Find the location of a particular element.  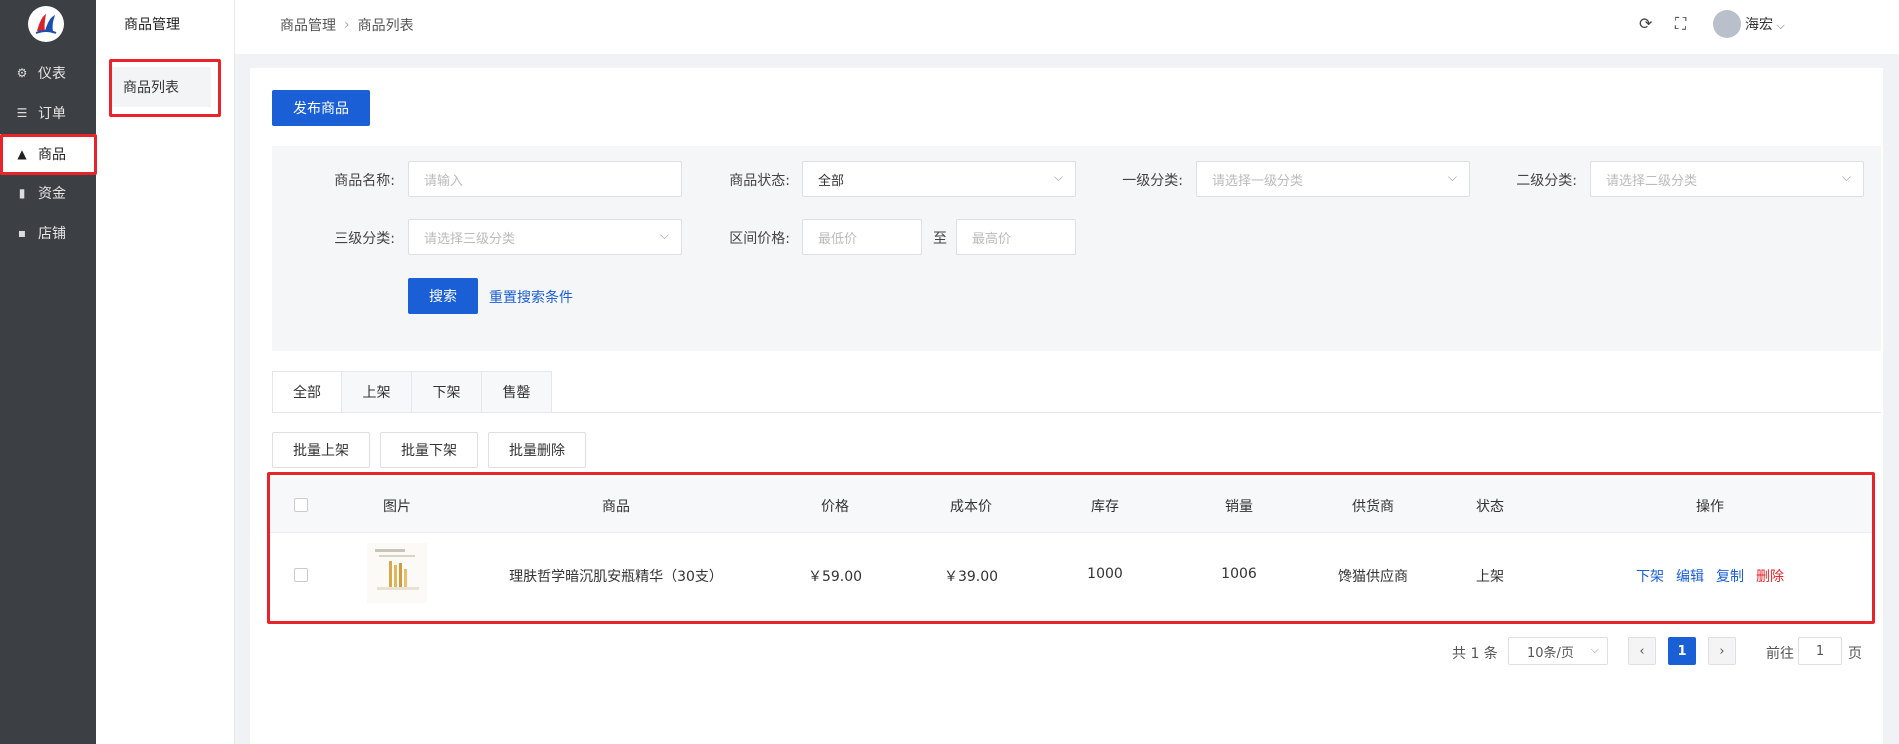

copy-link: 复制 is located at coordinates (1730, 576).